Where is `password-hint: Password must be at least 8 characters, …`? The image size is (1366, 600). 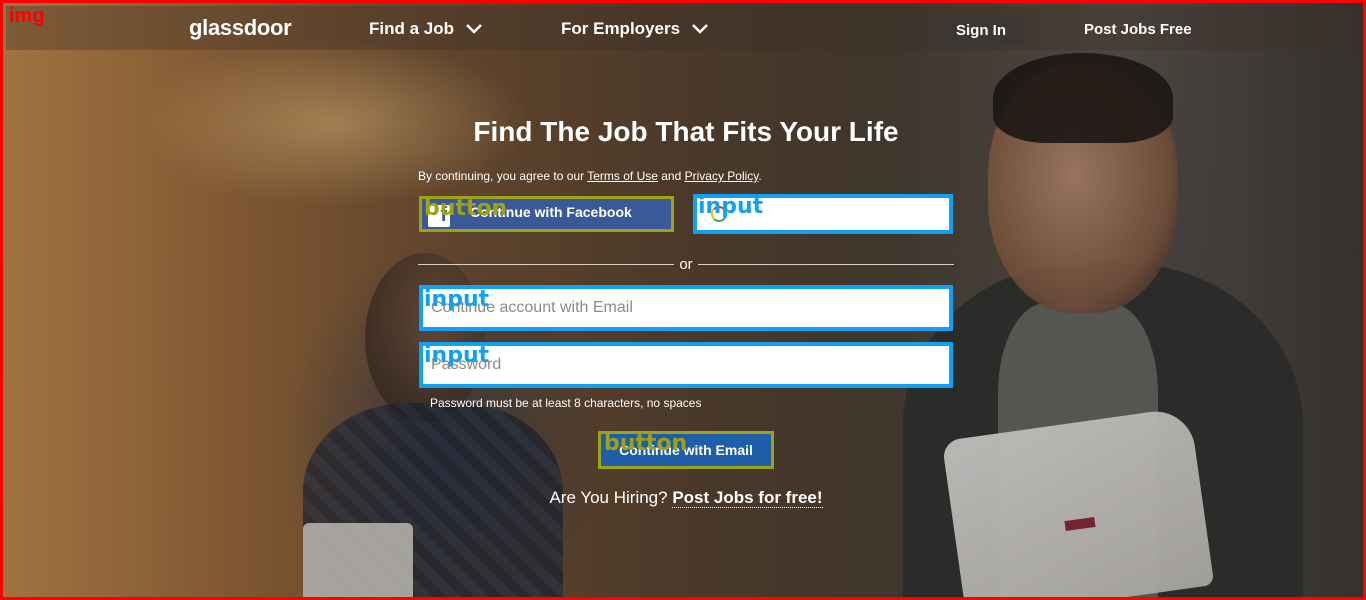 password-hint: Password must be at least 8 characters, … is located at coordinates (566, 403).